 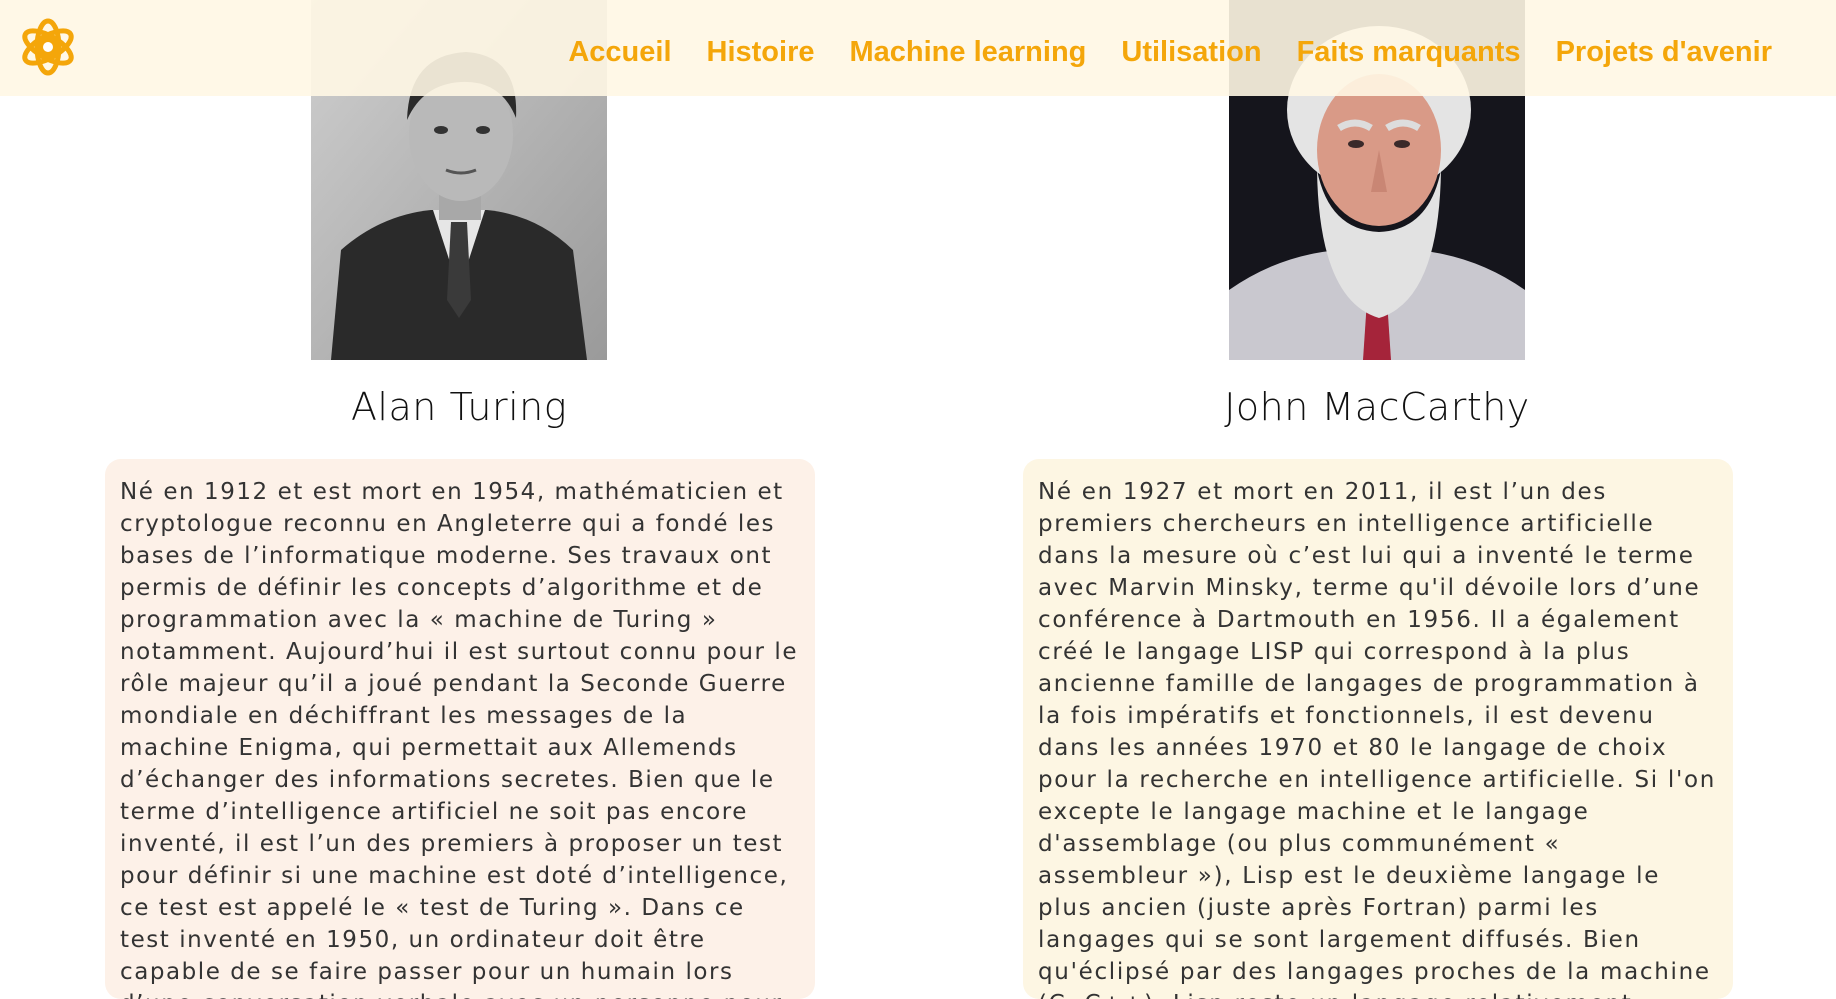 I want to click on nav-histoire: Histoire, so click(x=761, y=52).